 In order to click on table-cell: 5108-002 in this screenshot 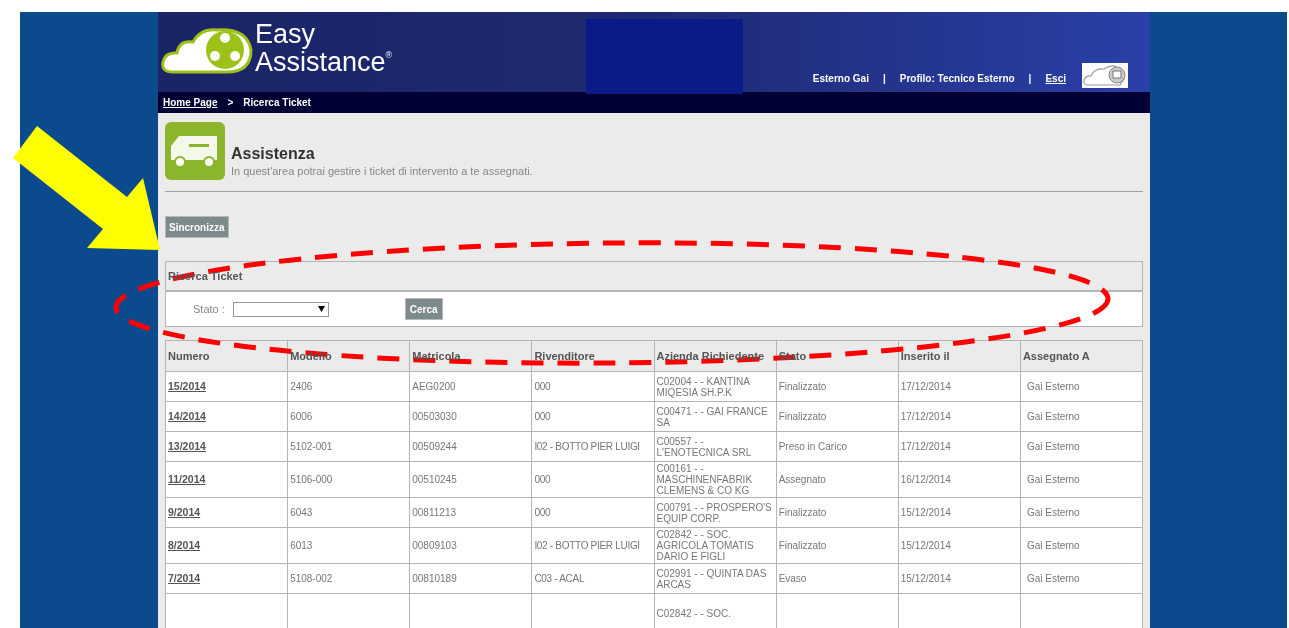, I will do `click(311, 578)`.